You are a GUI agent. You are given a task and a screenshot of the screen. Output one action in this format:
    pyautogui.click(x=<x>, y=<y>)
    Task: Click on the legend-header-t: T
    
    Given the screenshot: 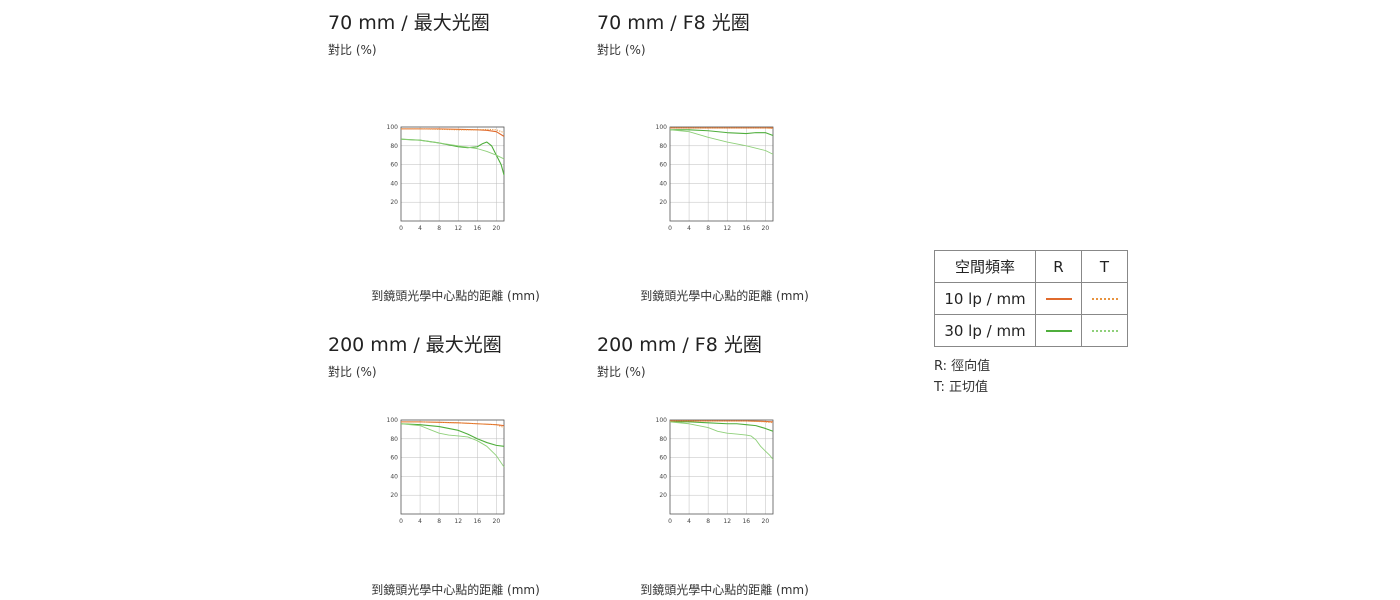 What is the action you would take?
    pyautogui.click(x=1104, y=266)
    